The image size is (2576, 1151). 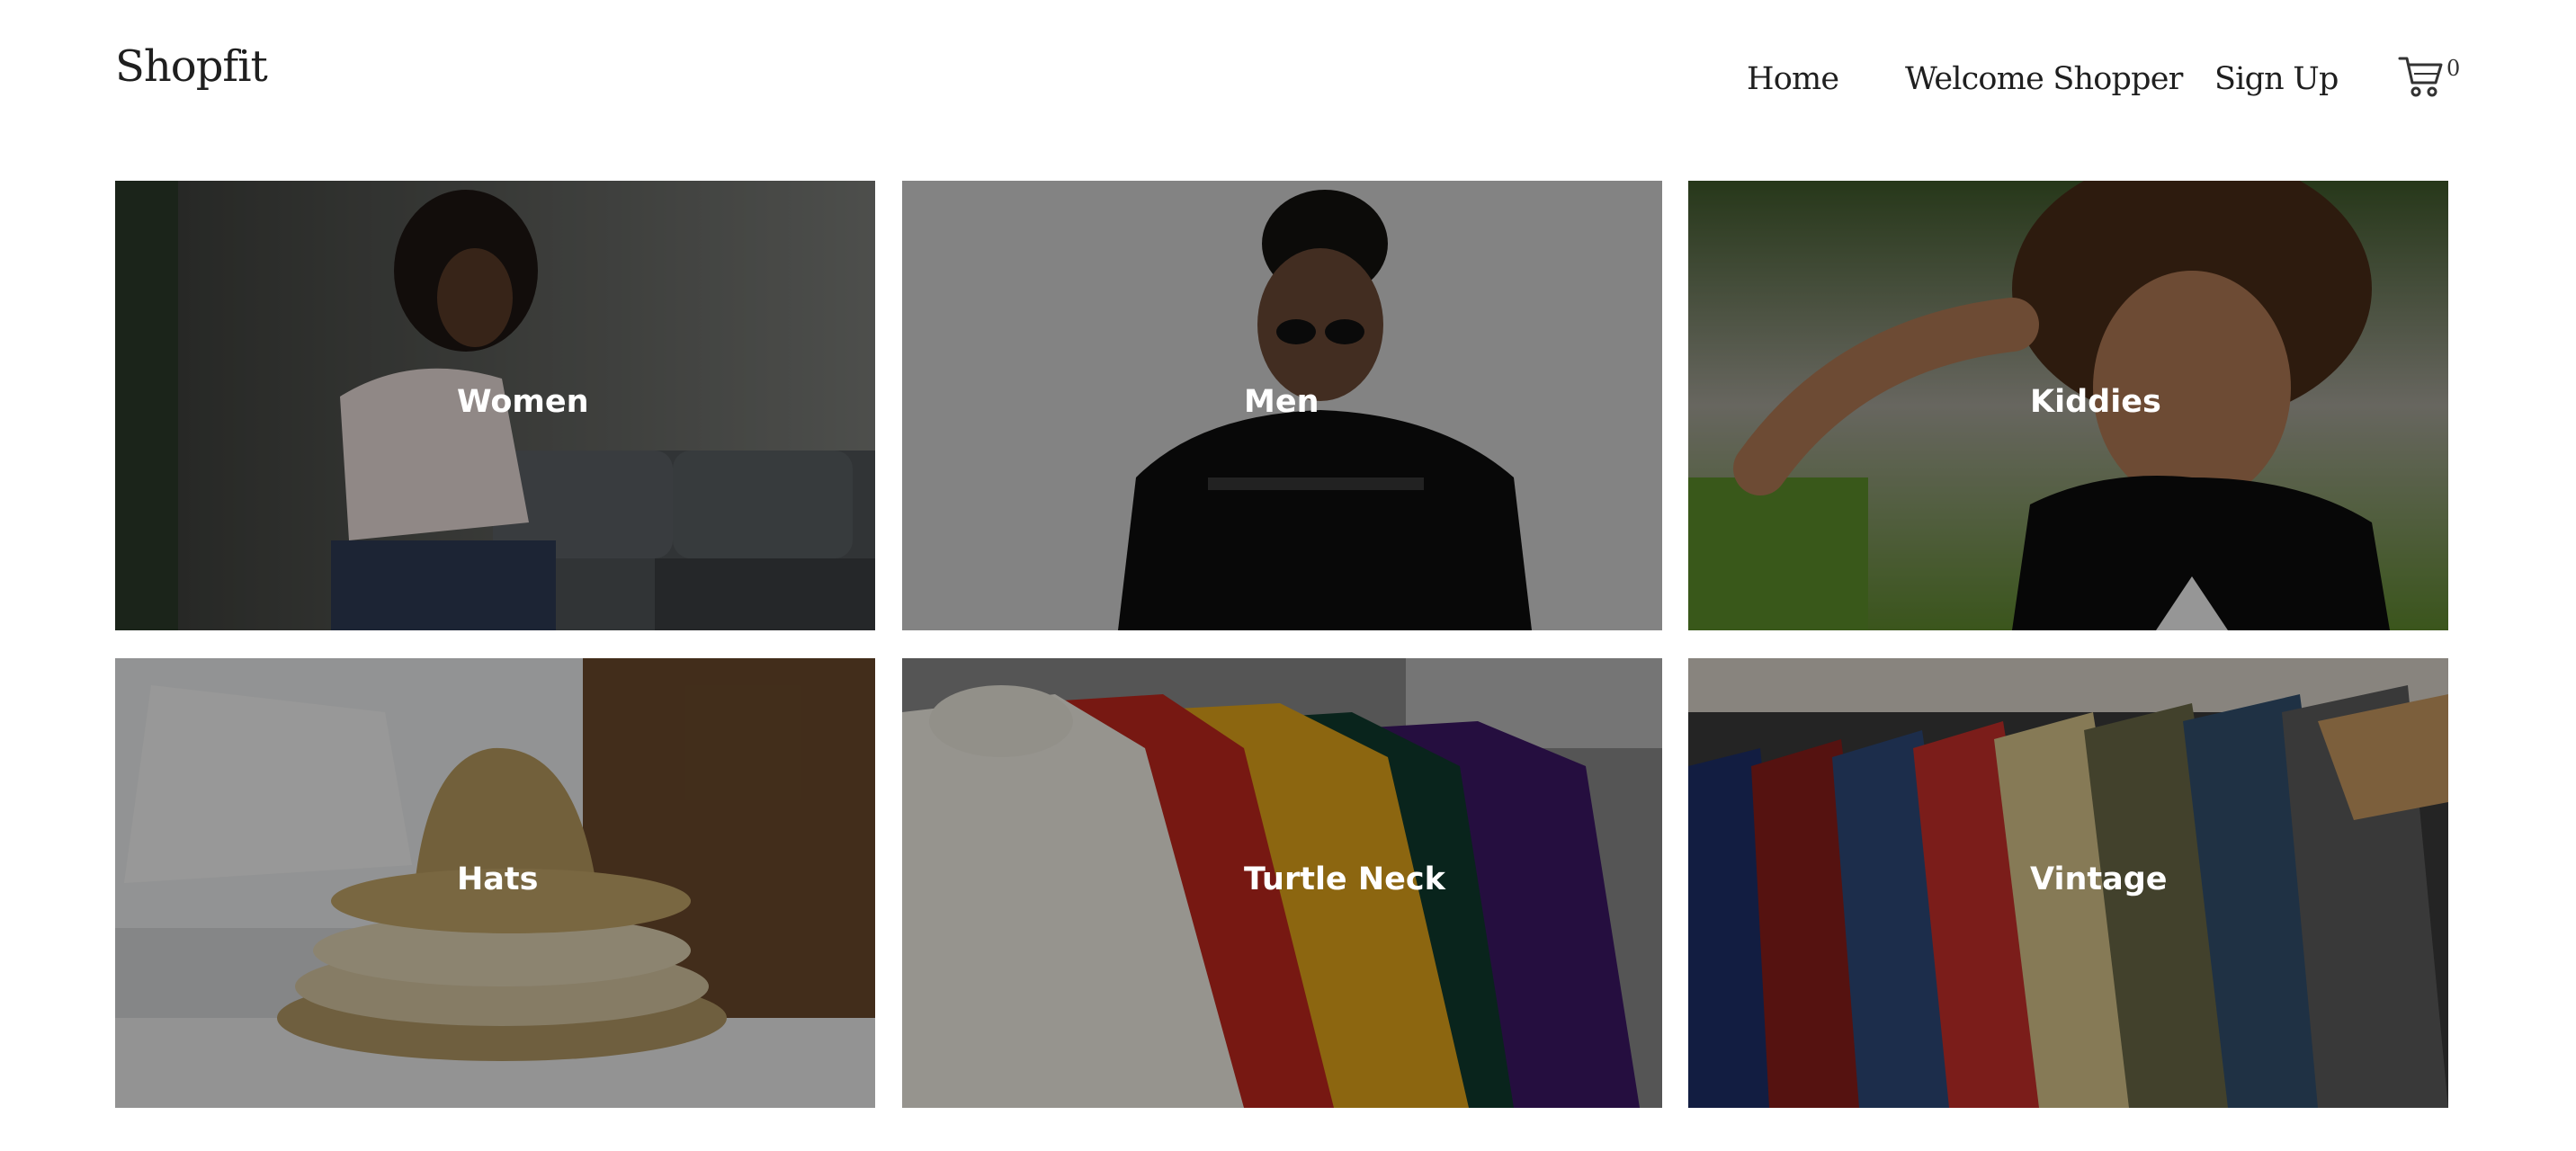 What do you see at coordinates (498, 879) in the screenshot?
I see `category-label-hats: Hats` at bounding box center [498, 879].